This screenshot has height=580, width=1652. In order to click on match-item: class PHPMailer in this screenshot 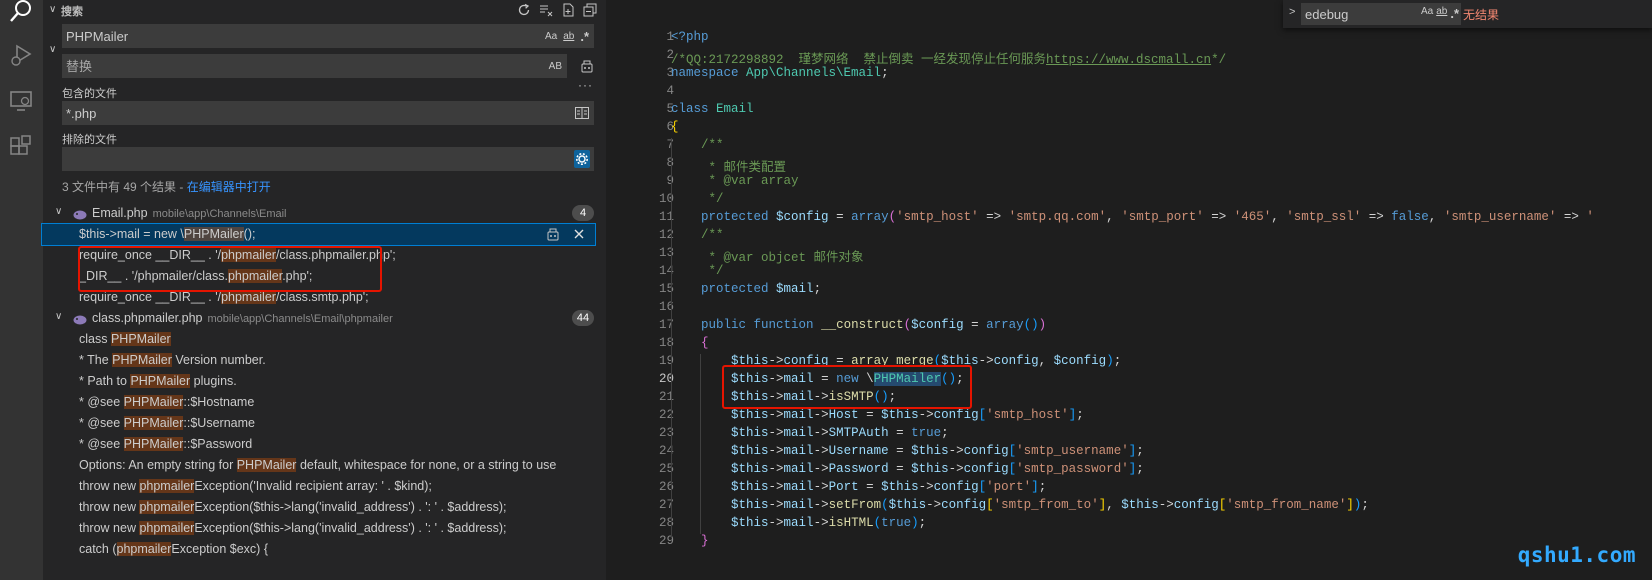, I will do `click(339, 339)`.